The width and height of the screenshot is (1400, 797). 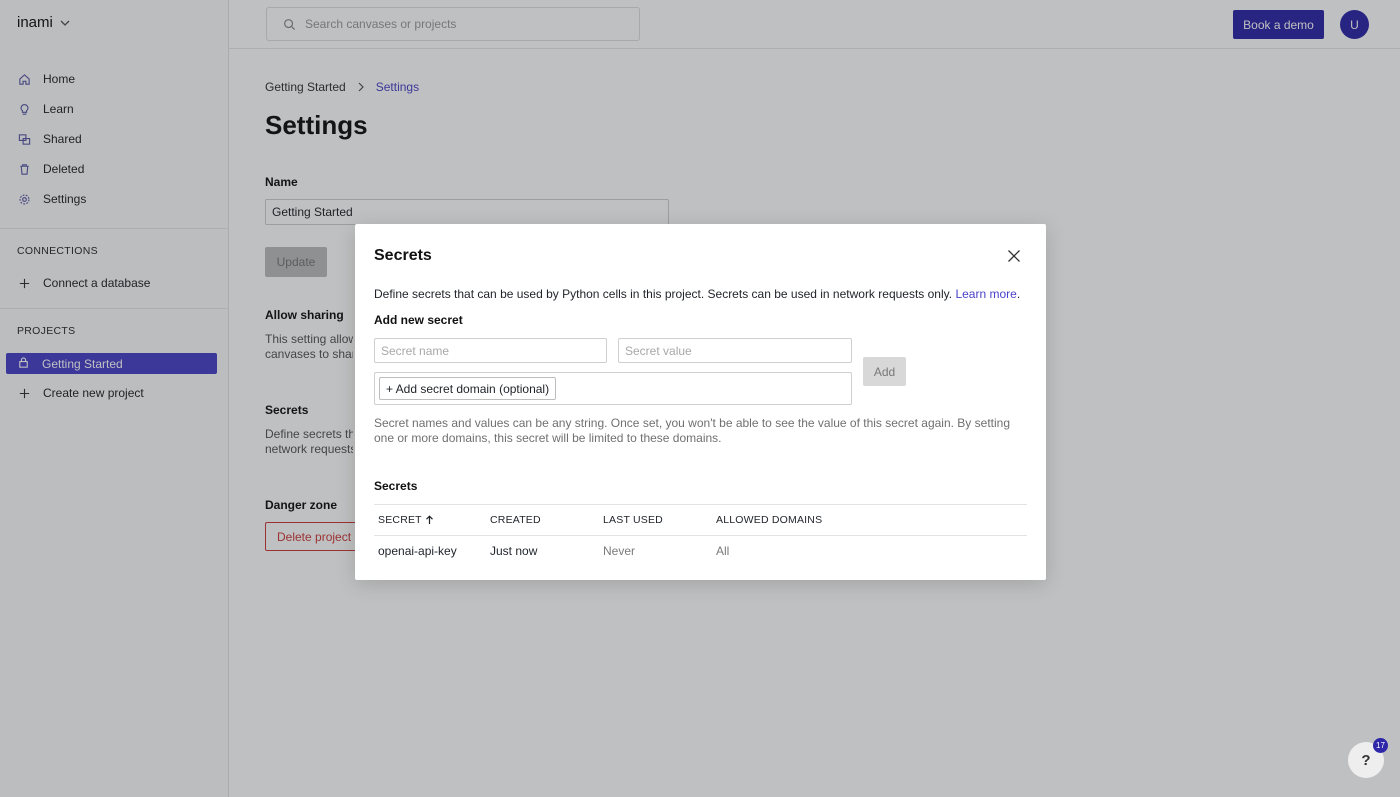 I want to click on column-allowed-domains: ALLOWED DOMAINS, so click(x=869, y=520).